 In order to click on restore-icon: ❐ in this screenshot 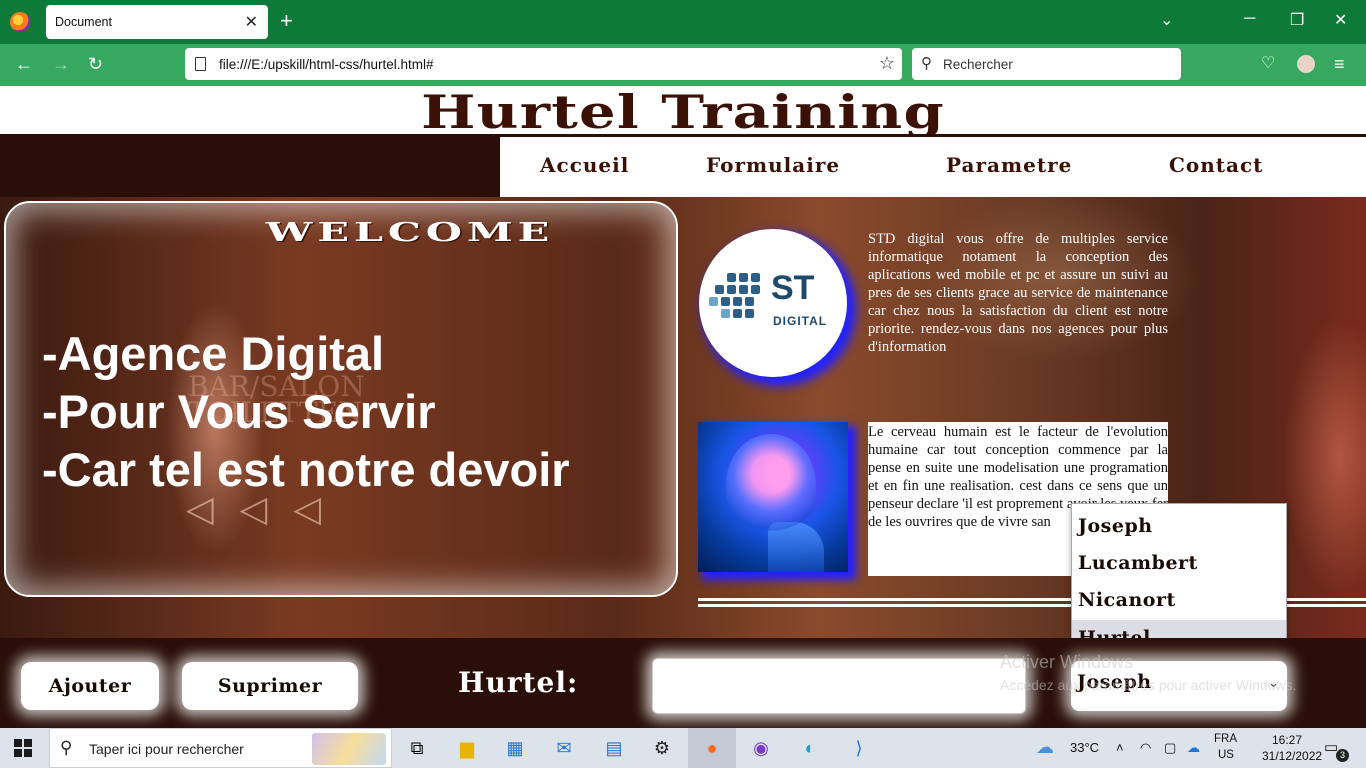, I will do `click(1297, 20)`.